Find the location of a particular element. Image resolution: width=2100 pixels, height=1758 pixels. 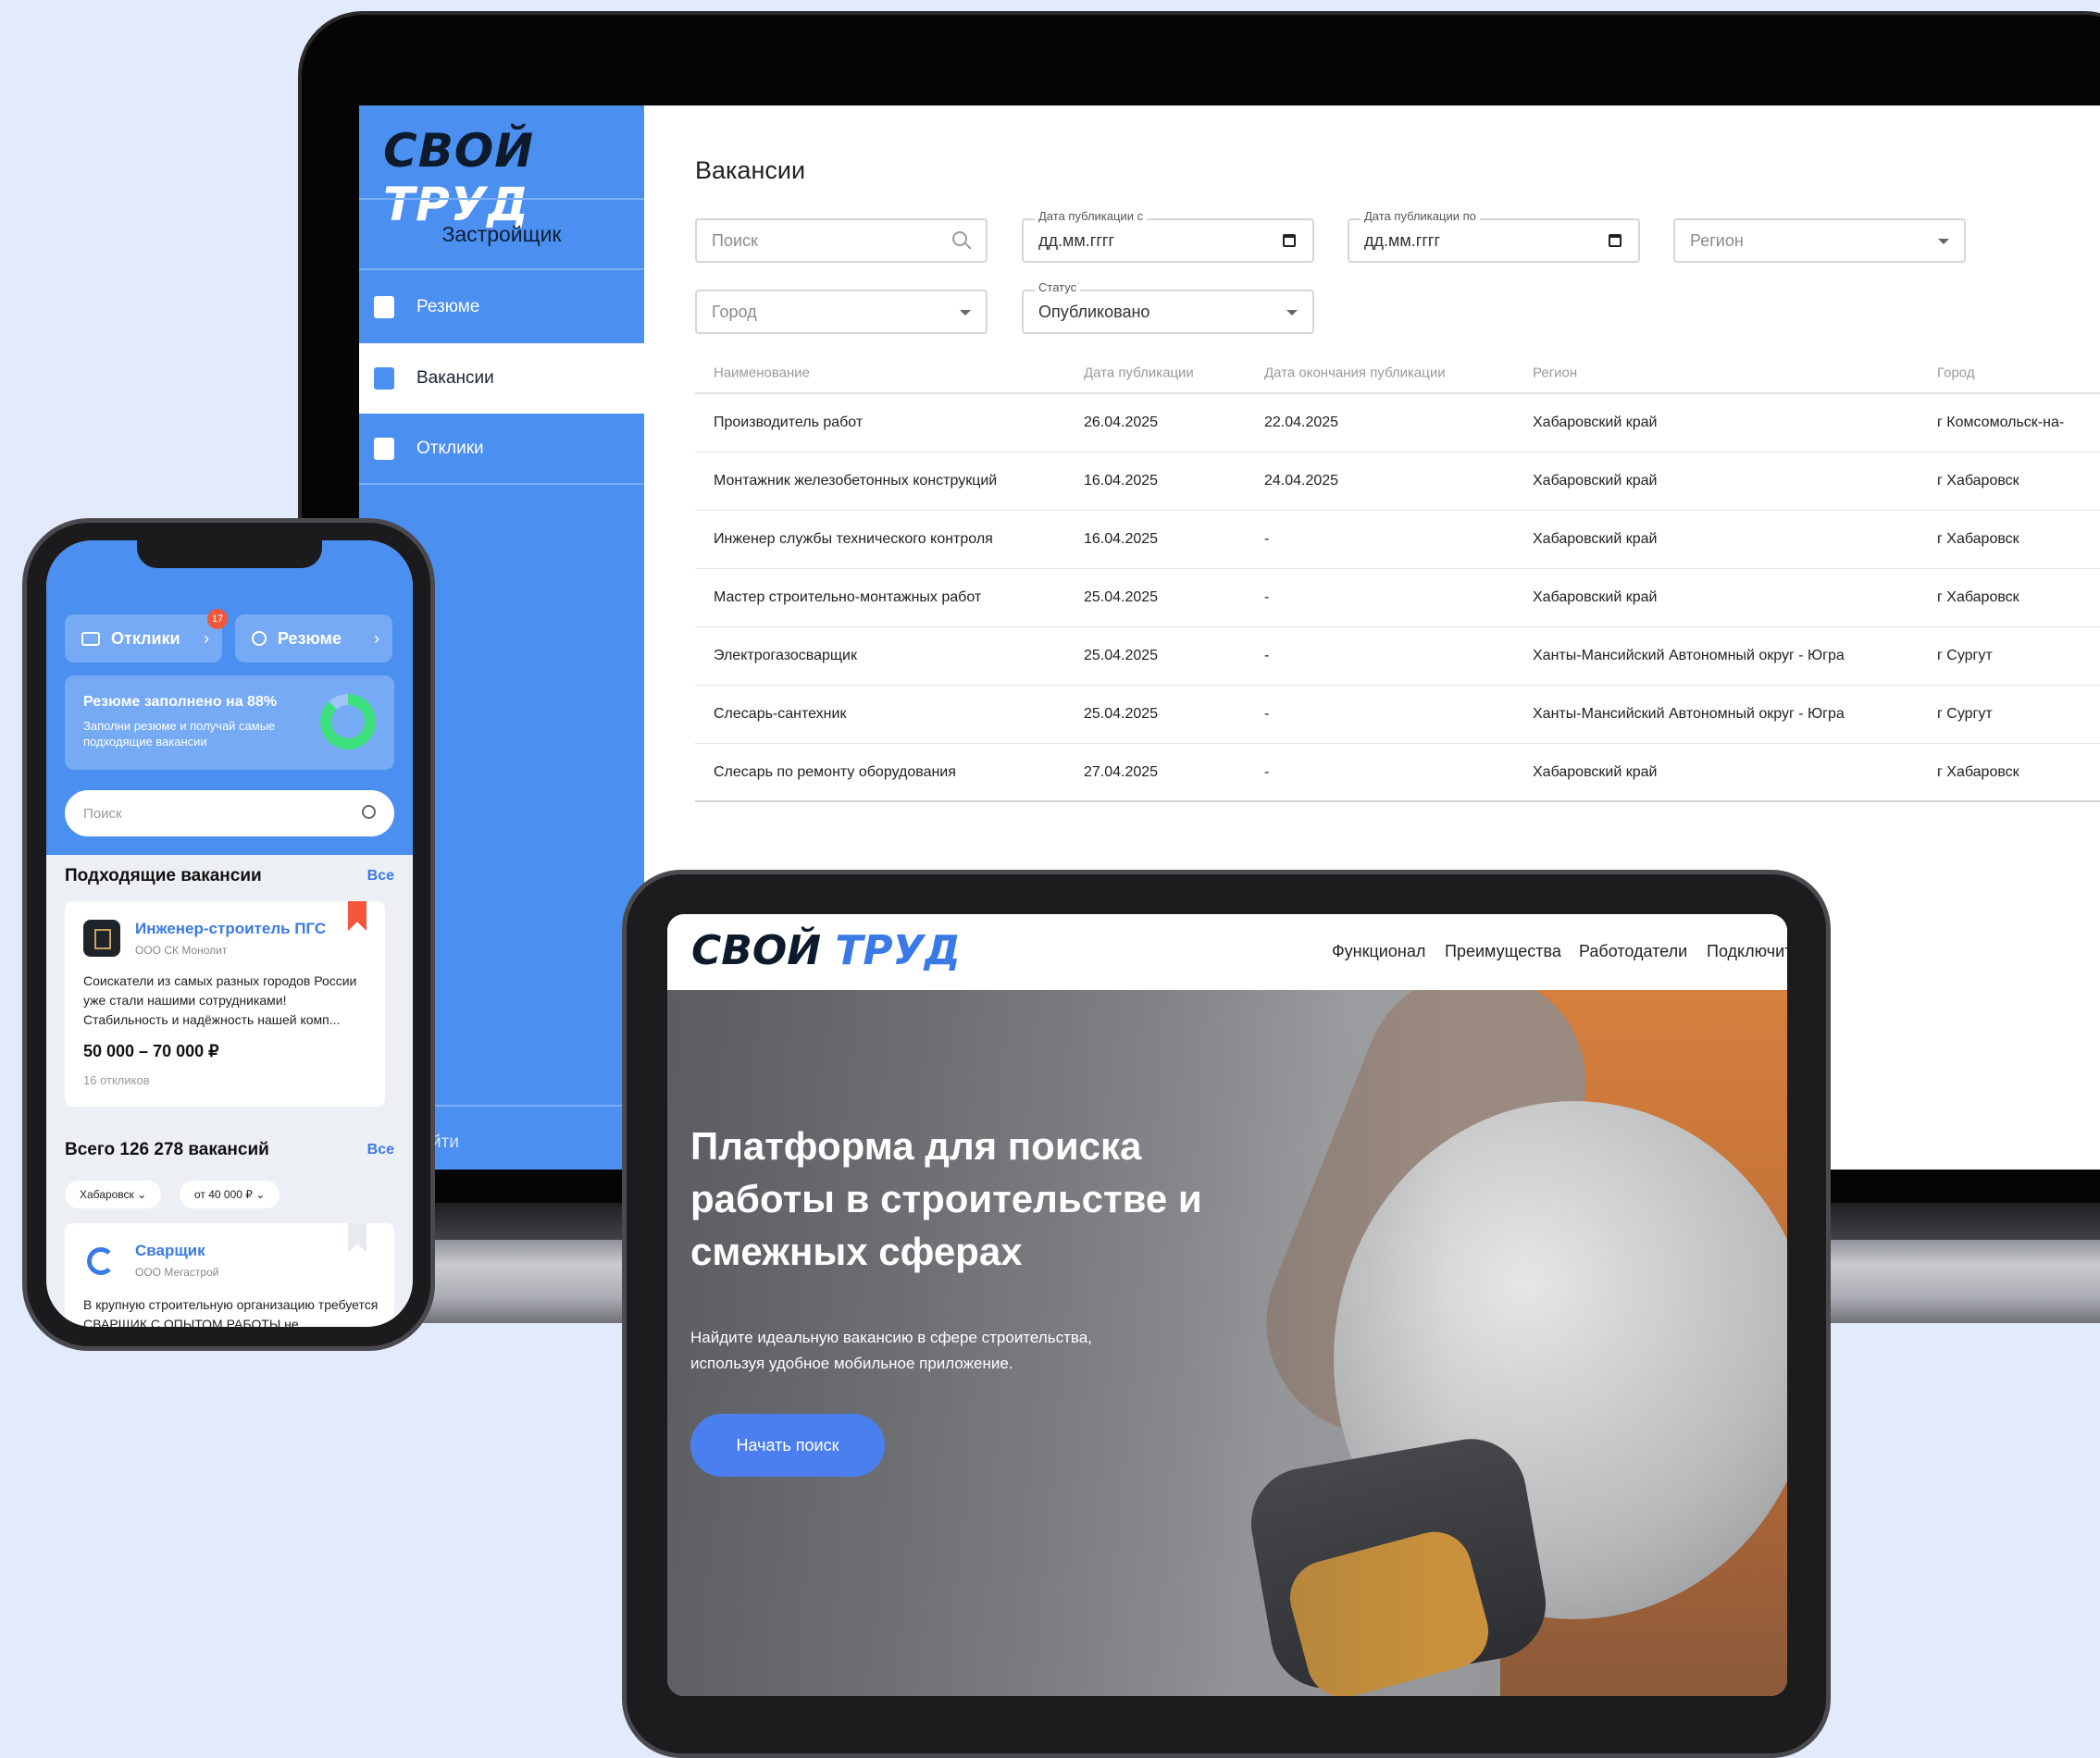

cell-title: Электрогазосварщик is located at coordinates (785, 655).